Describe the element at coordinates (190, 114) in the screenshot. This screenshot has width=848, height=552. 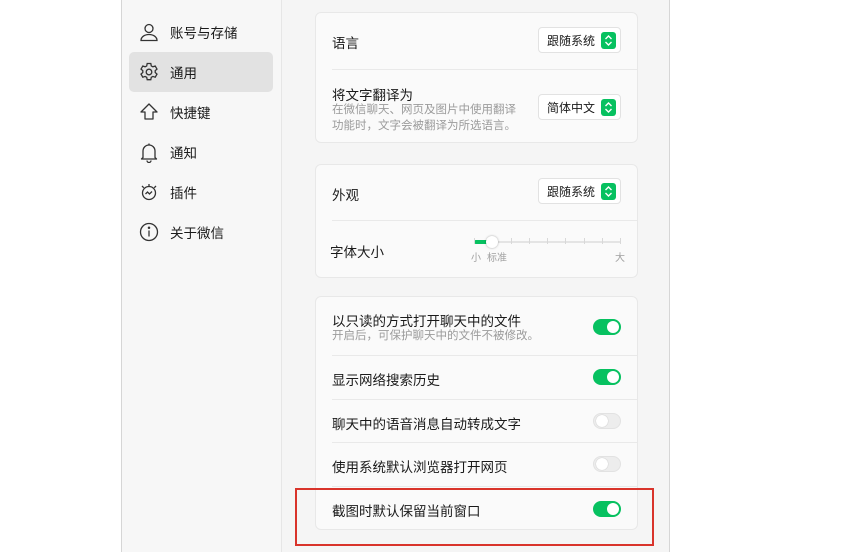
I see `sidebar-item-label: 快捷键` at that location.